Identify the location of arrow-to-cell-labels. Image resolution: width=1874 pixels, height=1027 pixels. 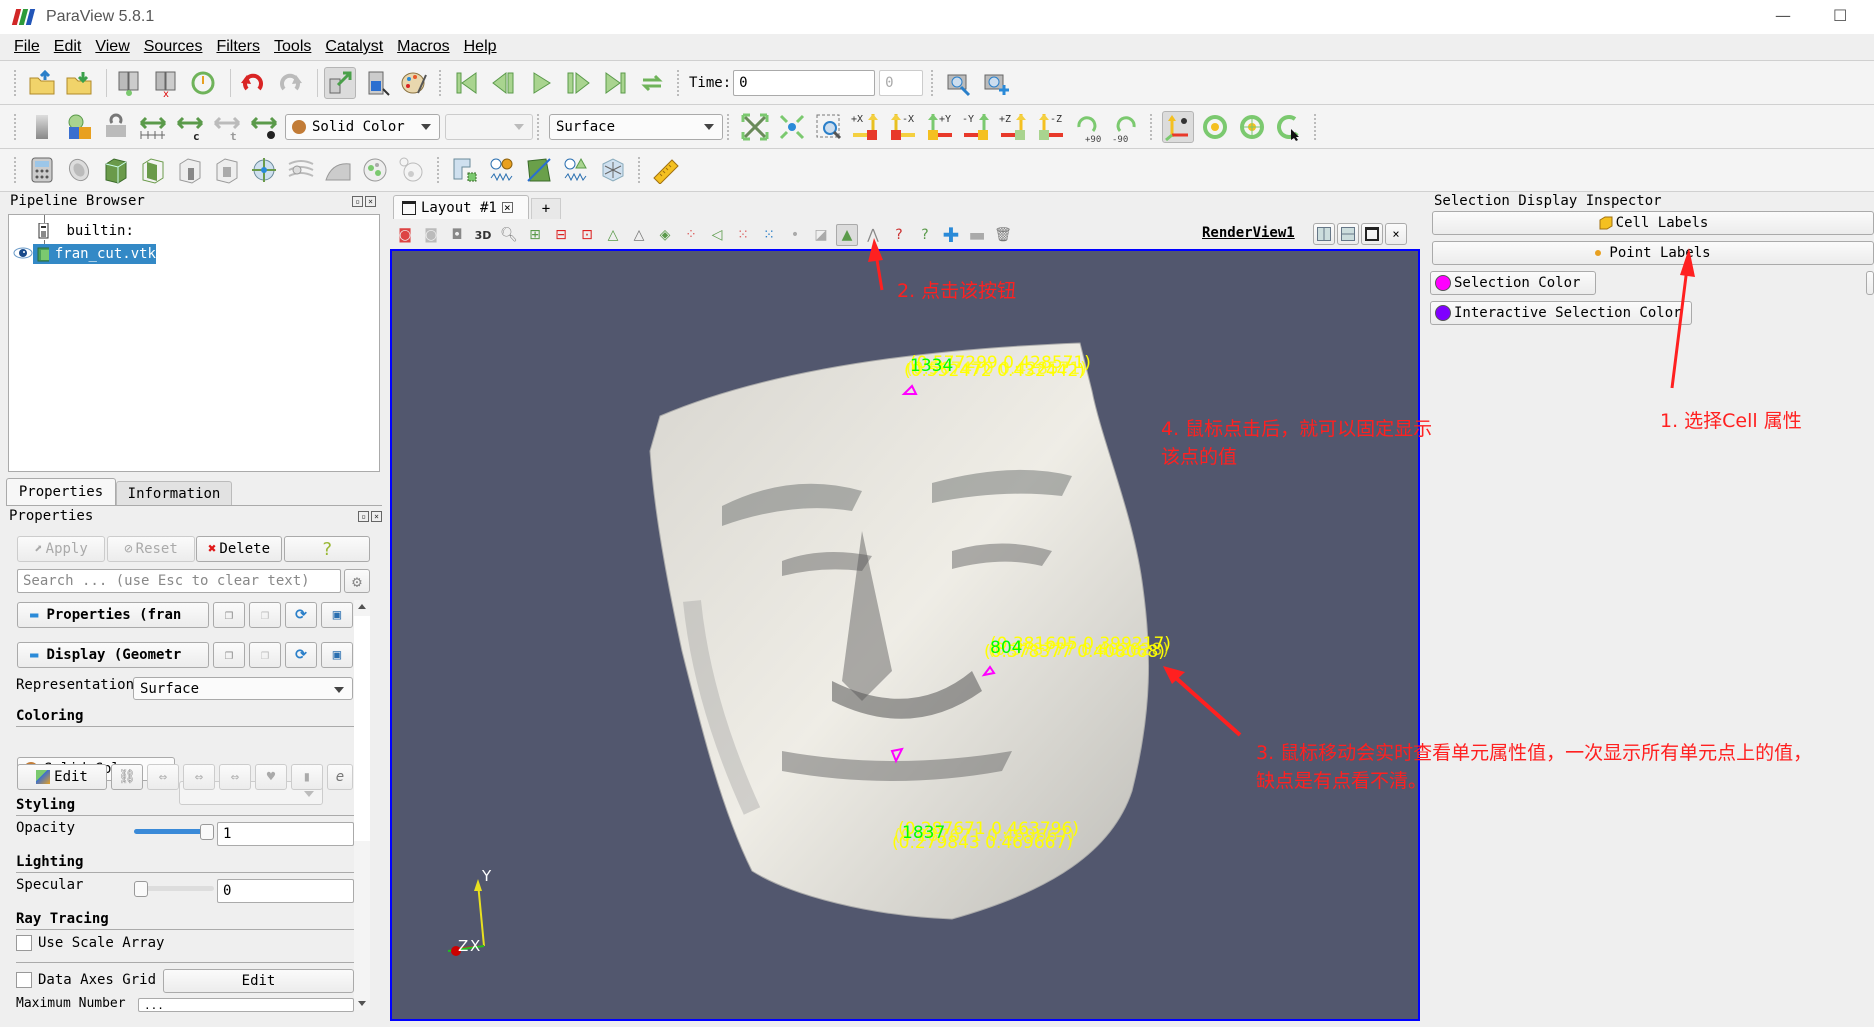
(1687, 262).